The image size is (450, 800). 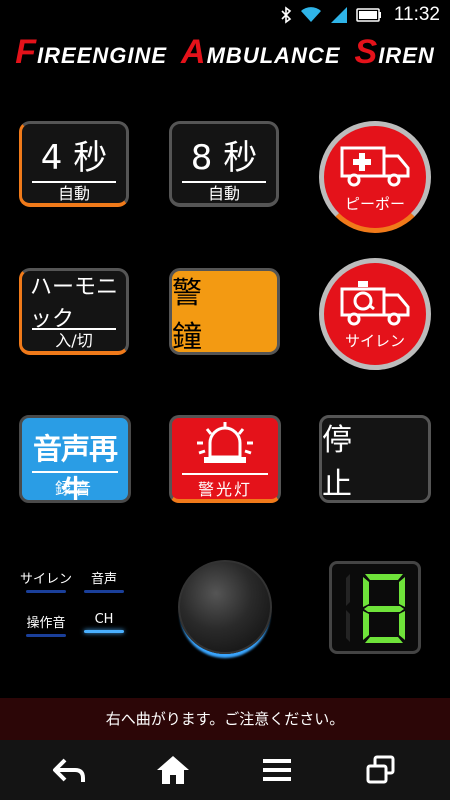 What do you see at coordinates (375, 459) in the screenshot?
I see `stop-button: 停 止` at bounding box center [375, 459].